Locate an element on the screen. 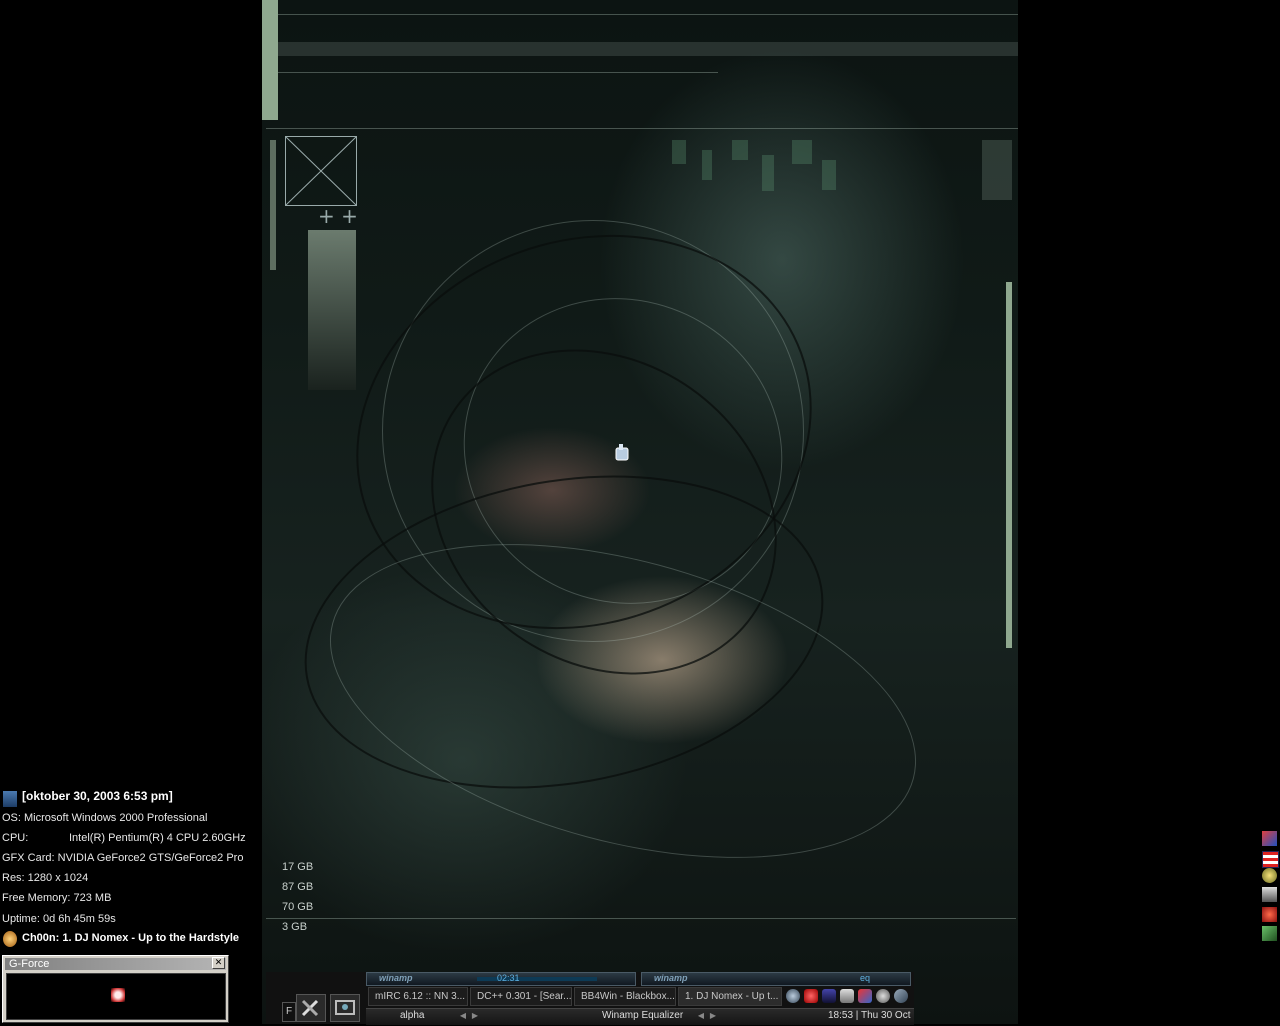 The width and height of the screenshot is (1280, 1026). wallpaper-left-bar is located at coordinates (270, 60).